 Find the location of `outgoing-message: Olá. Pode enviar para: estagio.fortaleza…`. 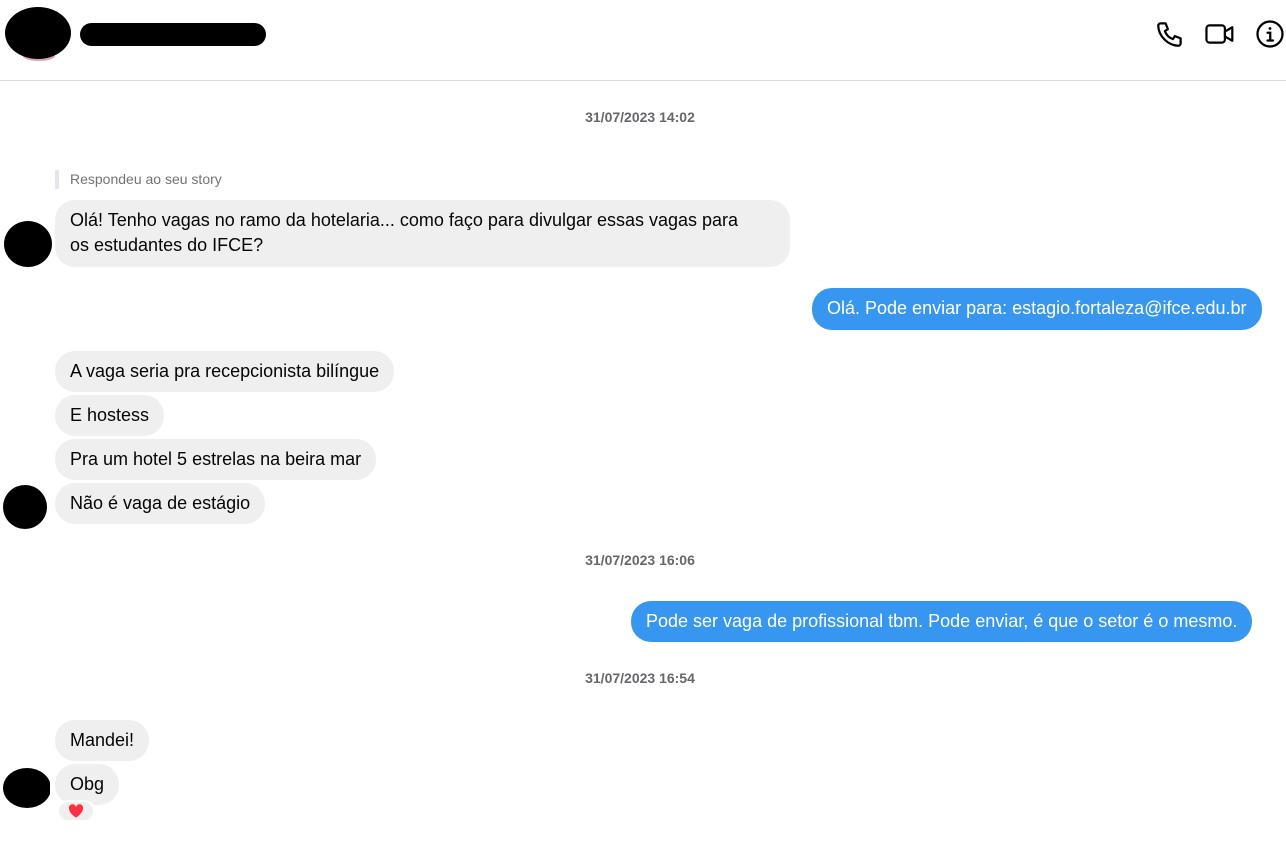

outgoing-message: Olá. Pode enviar para: estagio.fortaleza… is located at coordinates (1037, 309).